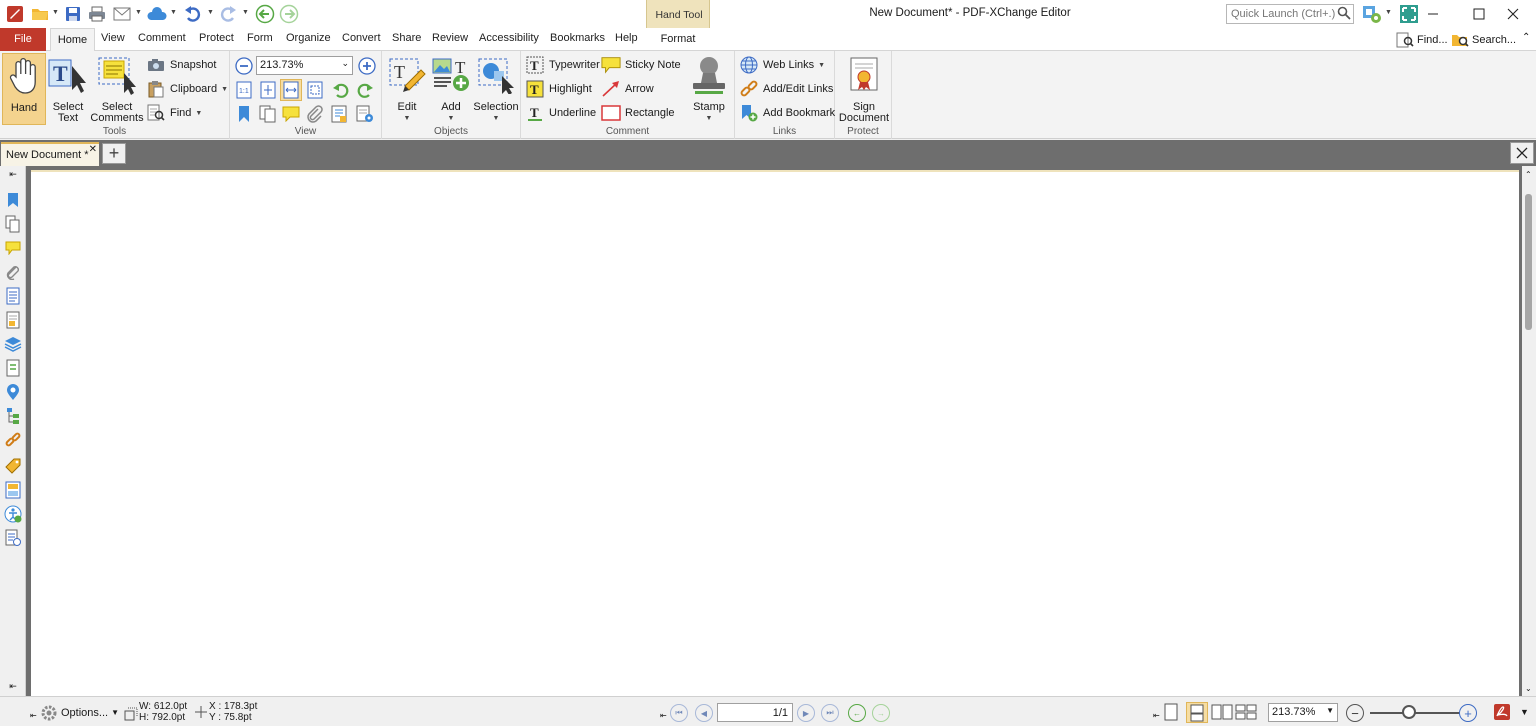 This screenshot has width=1536, height=726. What do you see at coordinates (679, 713) in the screenshot?
I see `first-page-button: ⏮` at bounding box center [679, 713].